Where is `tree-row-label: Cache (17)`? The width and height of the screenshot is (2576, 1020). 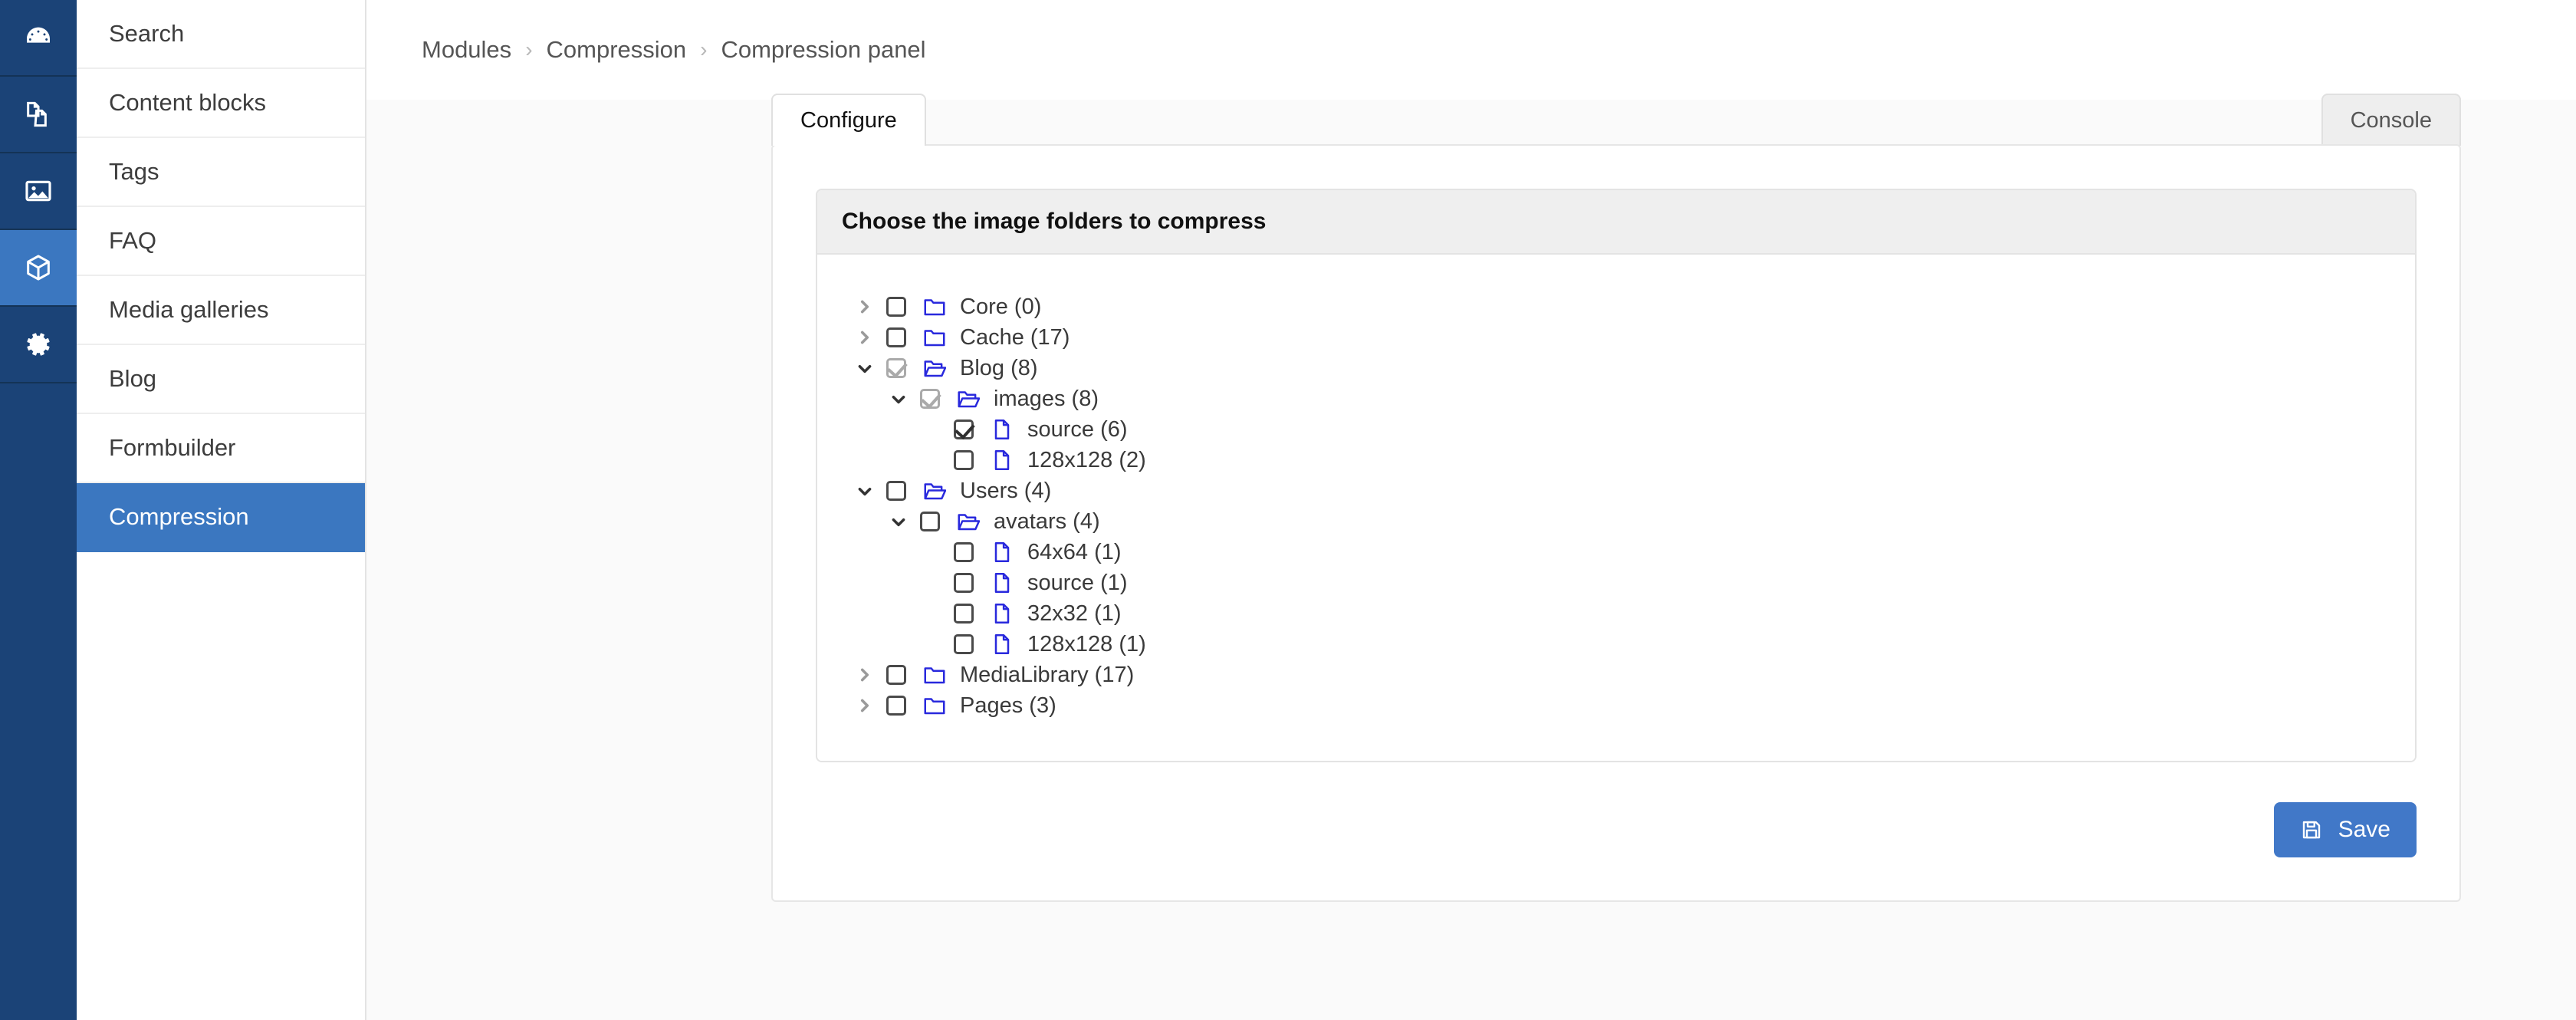 tree-row-label: Cache (17) is located at coordinates (1015, 337).